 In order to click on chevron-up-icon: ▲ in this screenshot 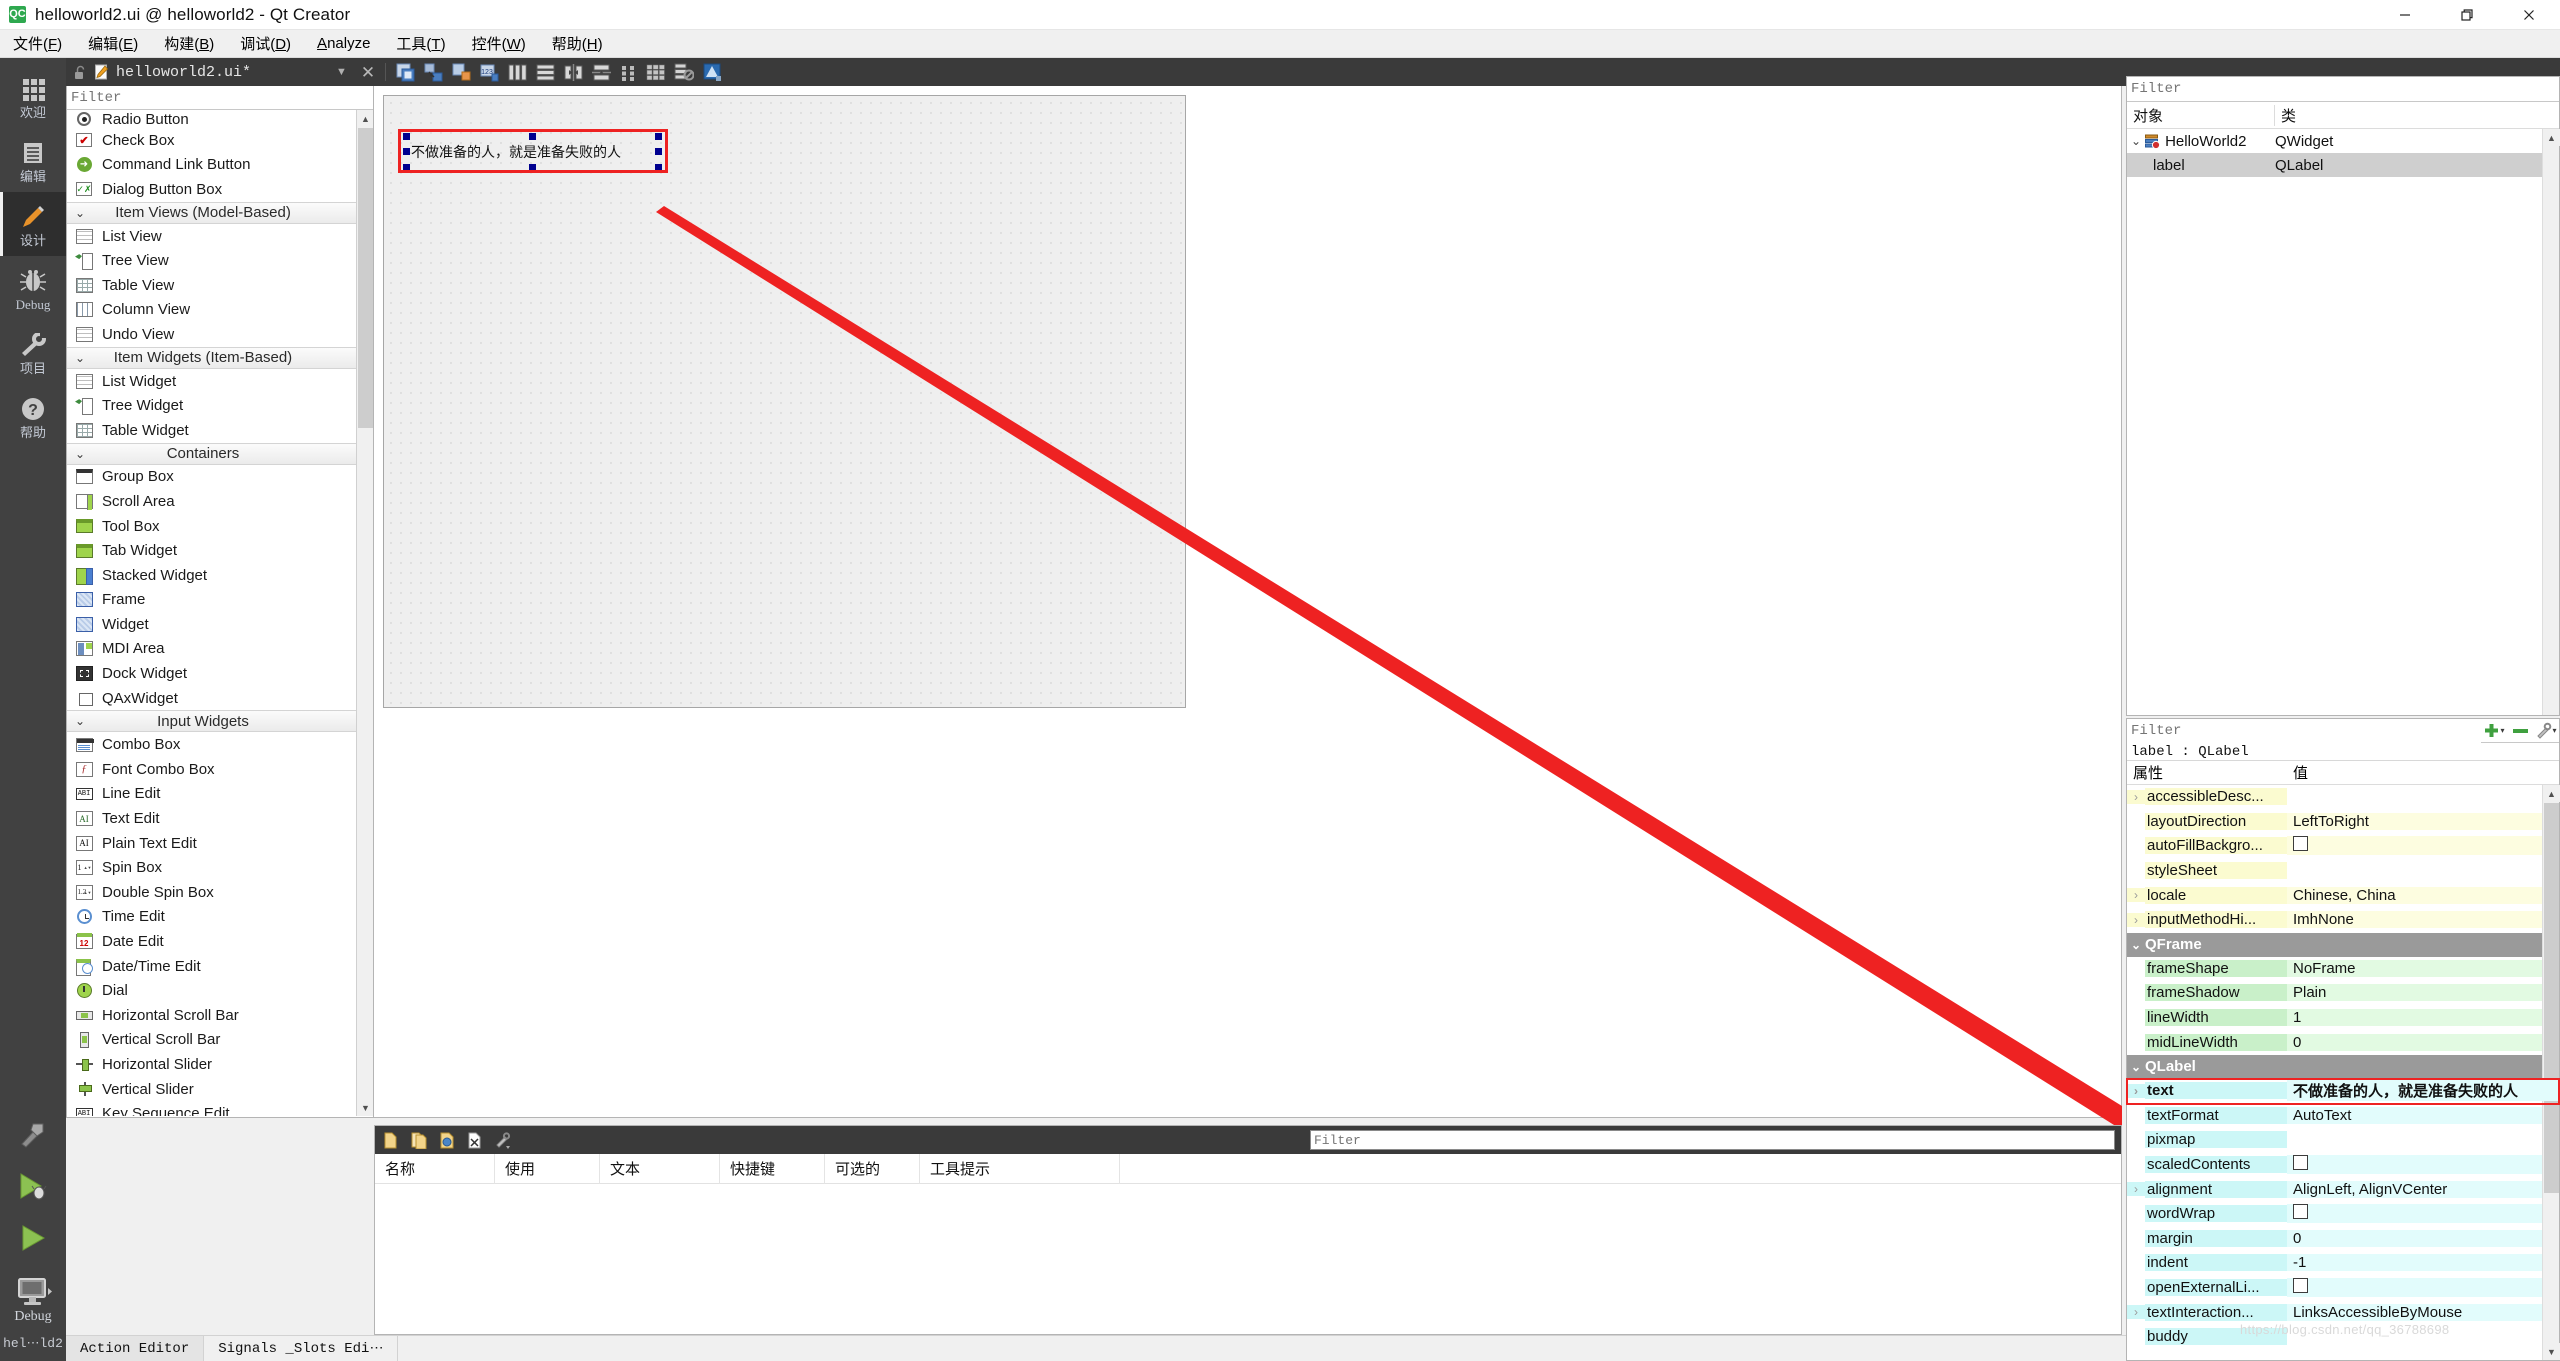, I will do `click(2551, 137)`.